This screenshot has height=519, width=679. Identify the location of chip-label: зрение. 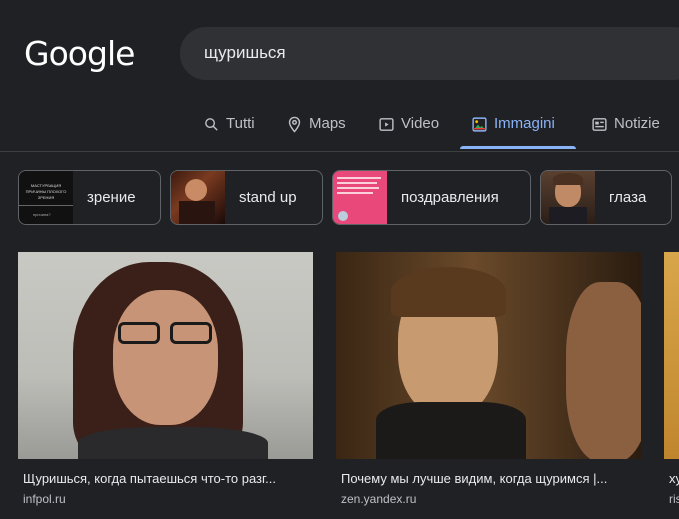
(111, 197).